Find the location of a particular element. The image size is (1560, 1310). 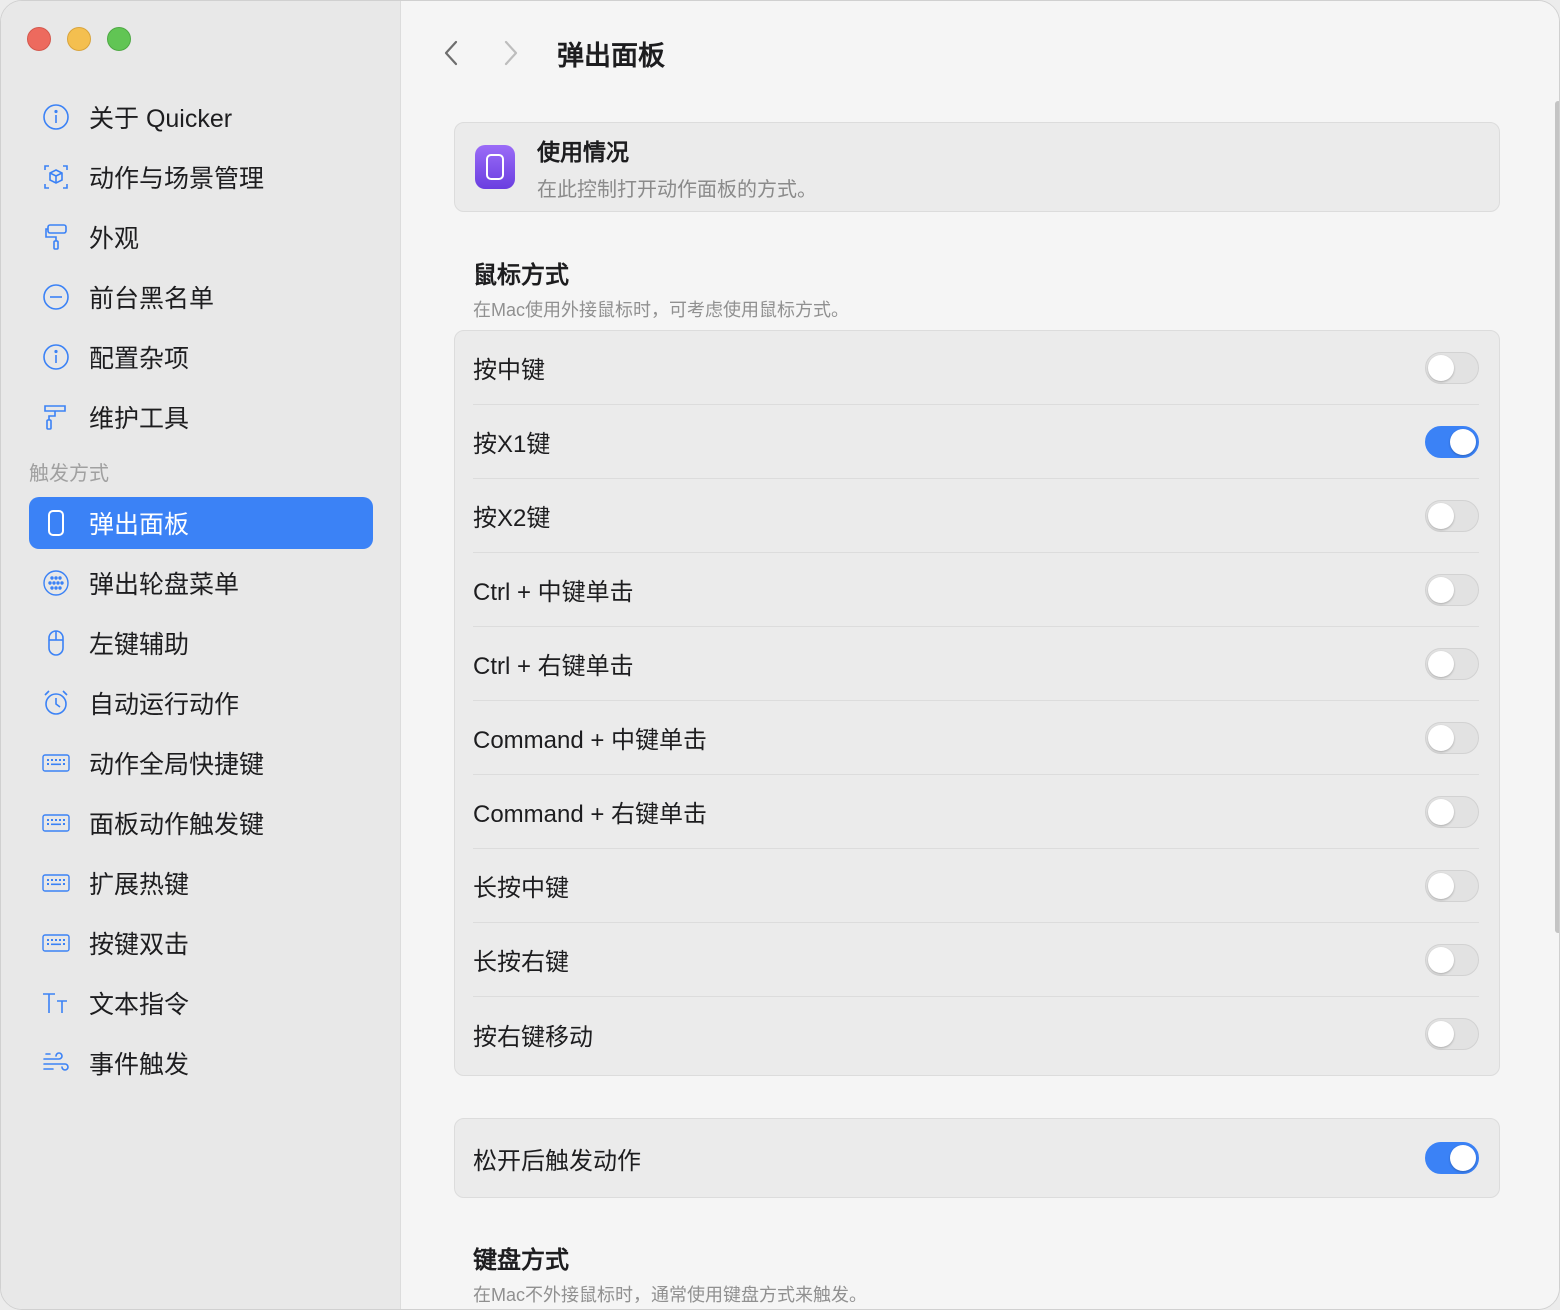

sidebar-item-popup-panel: 弹出面板 is located at coordinates (201, 523).